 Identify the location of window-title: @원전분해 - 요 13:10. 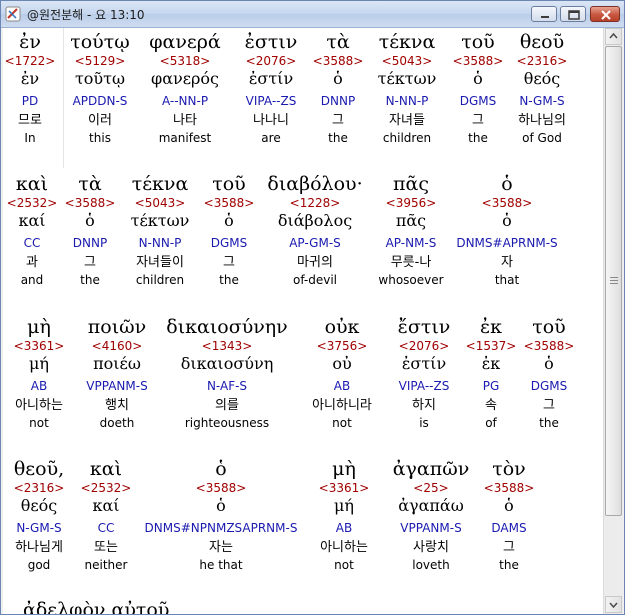
(86, 15).